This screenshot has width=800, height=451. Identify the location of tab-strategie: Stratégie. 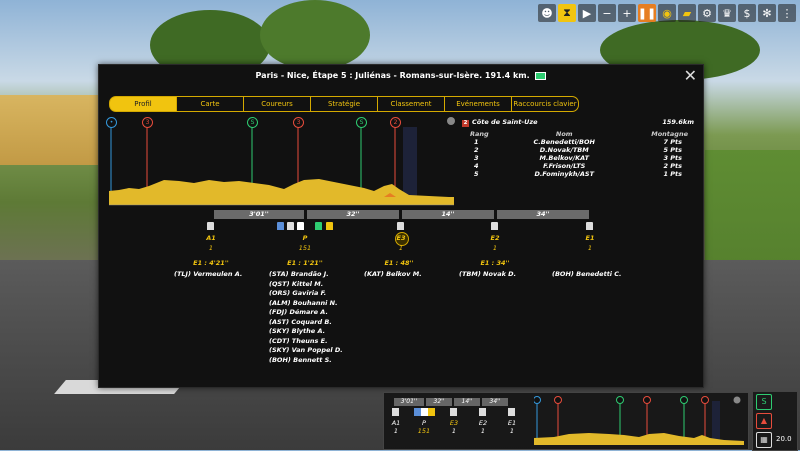
(344, 104).